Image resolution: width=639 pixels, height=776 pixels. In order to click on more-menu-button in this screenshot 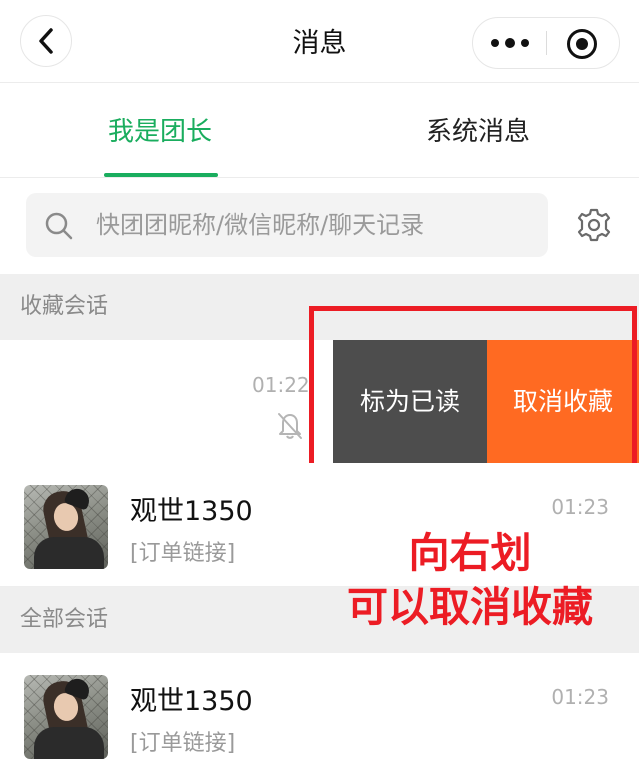, I will do `click(509, 43)`.